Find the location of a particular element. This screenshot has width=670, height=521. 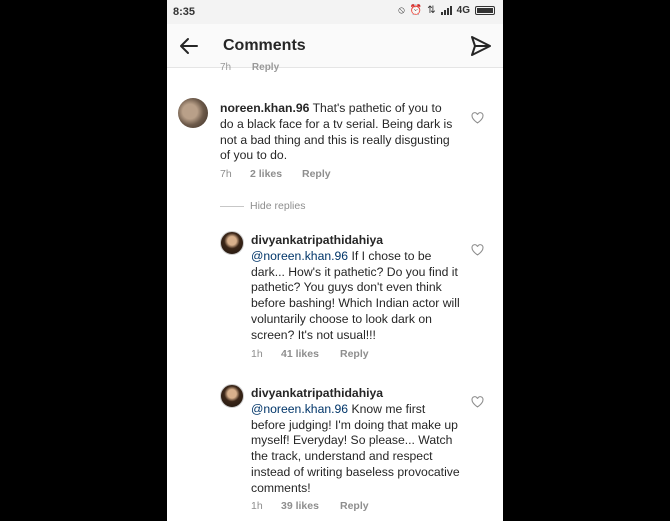

alarm-icon: ⏰ is located at coordinates (416, 10).